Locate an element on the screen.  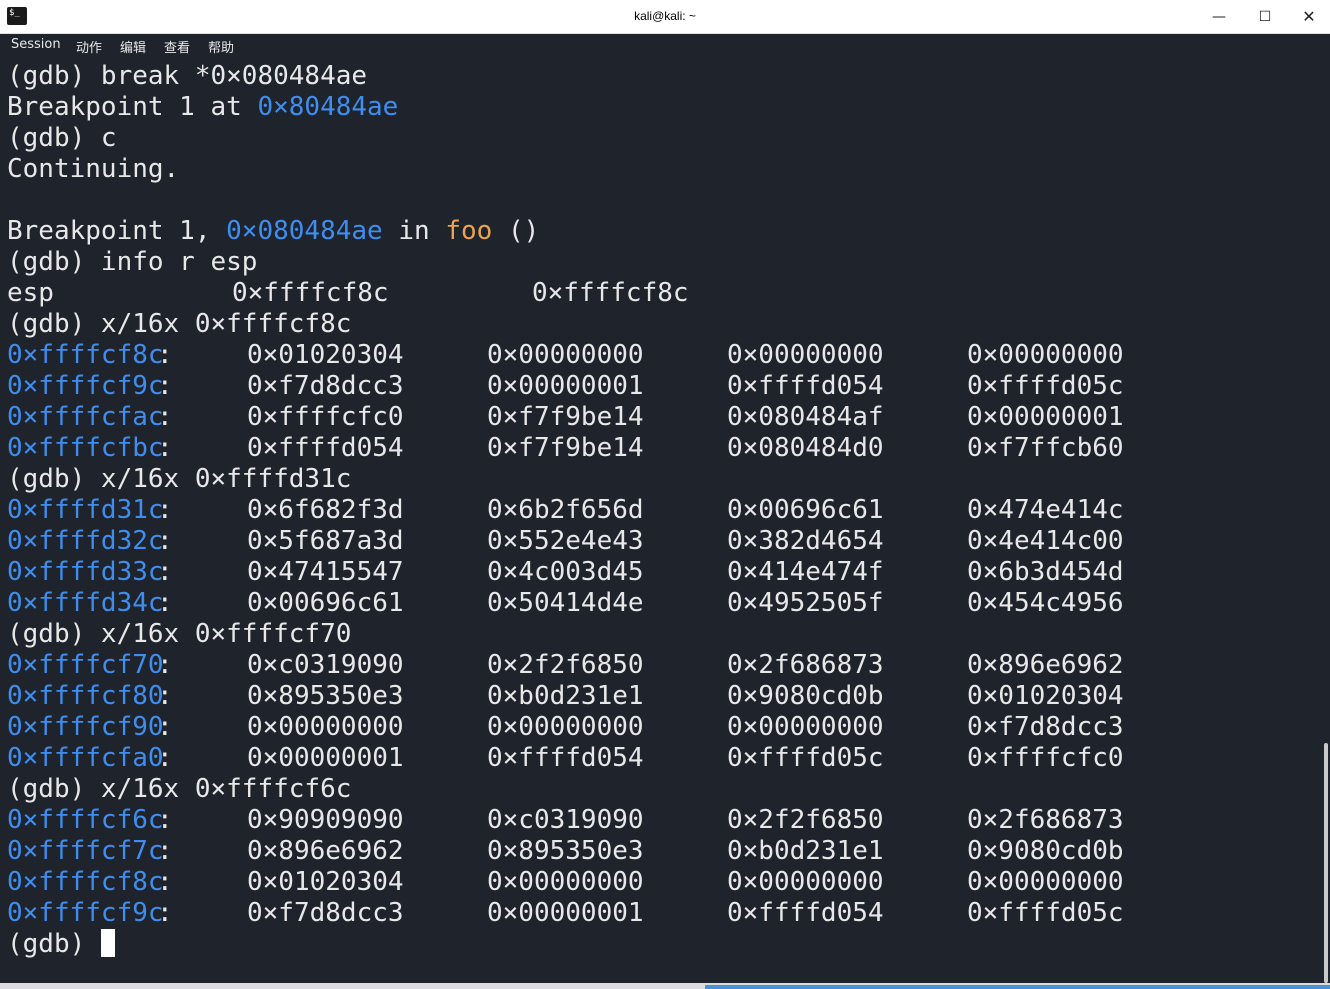
memory-word: 0×90909090 is located at coordinates (325, 820).